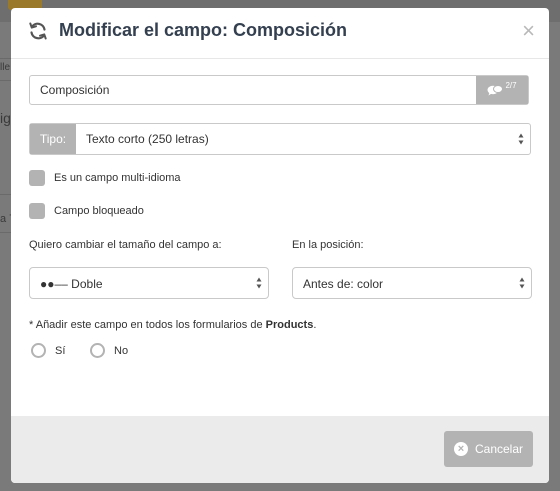  Describe the element at coordinates (99, 211) in the screenshot. I see `locked-label: Campo bloqueado` at that location.